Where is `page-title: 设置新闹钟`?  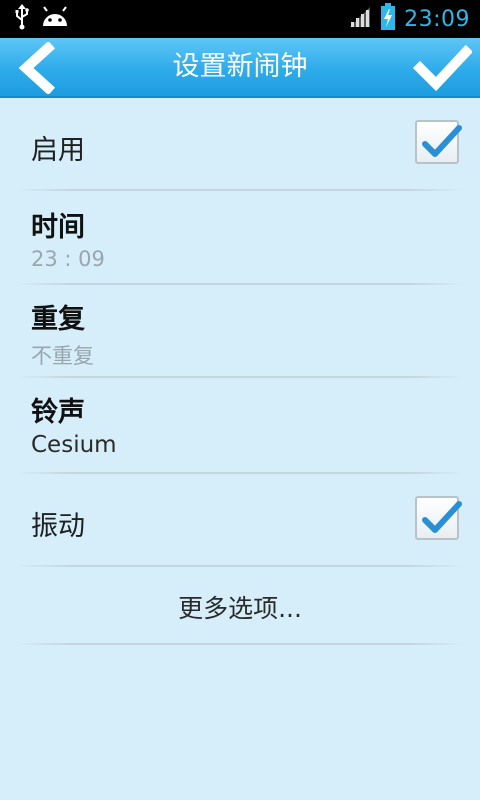 page-title: 设置新闹钟 is located at coordinates (240, 66).